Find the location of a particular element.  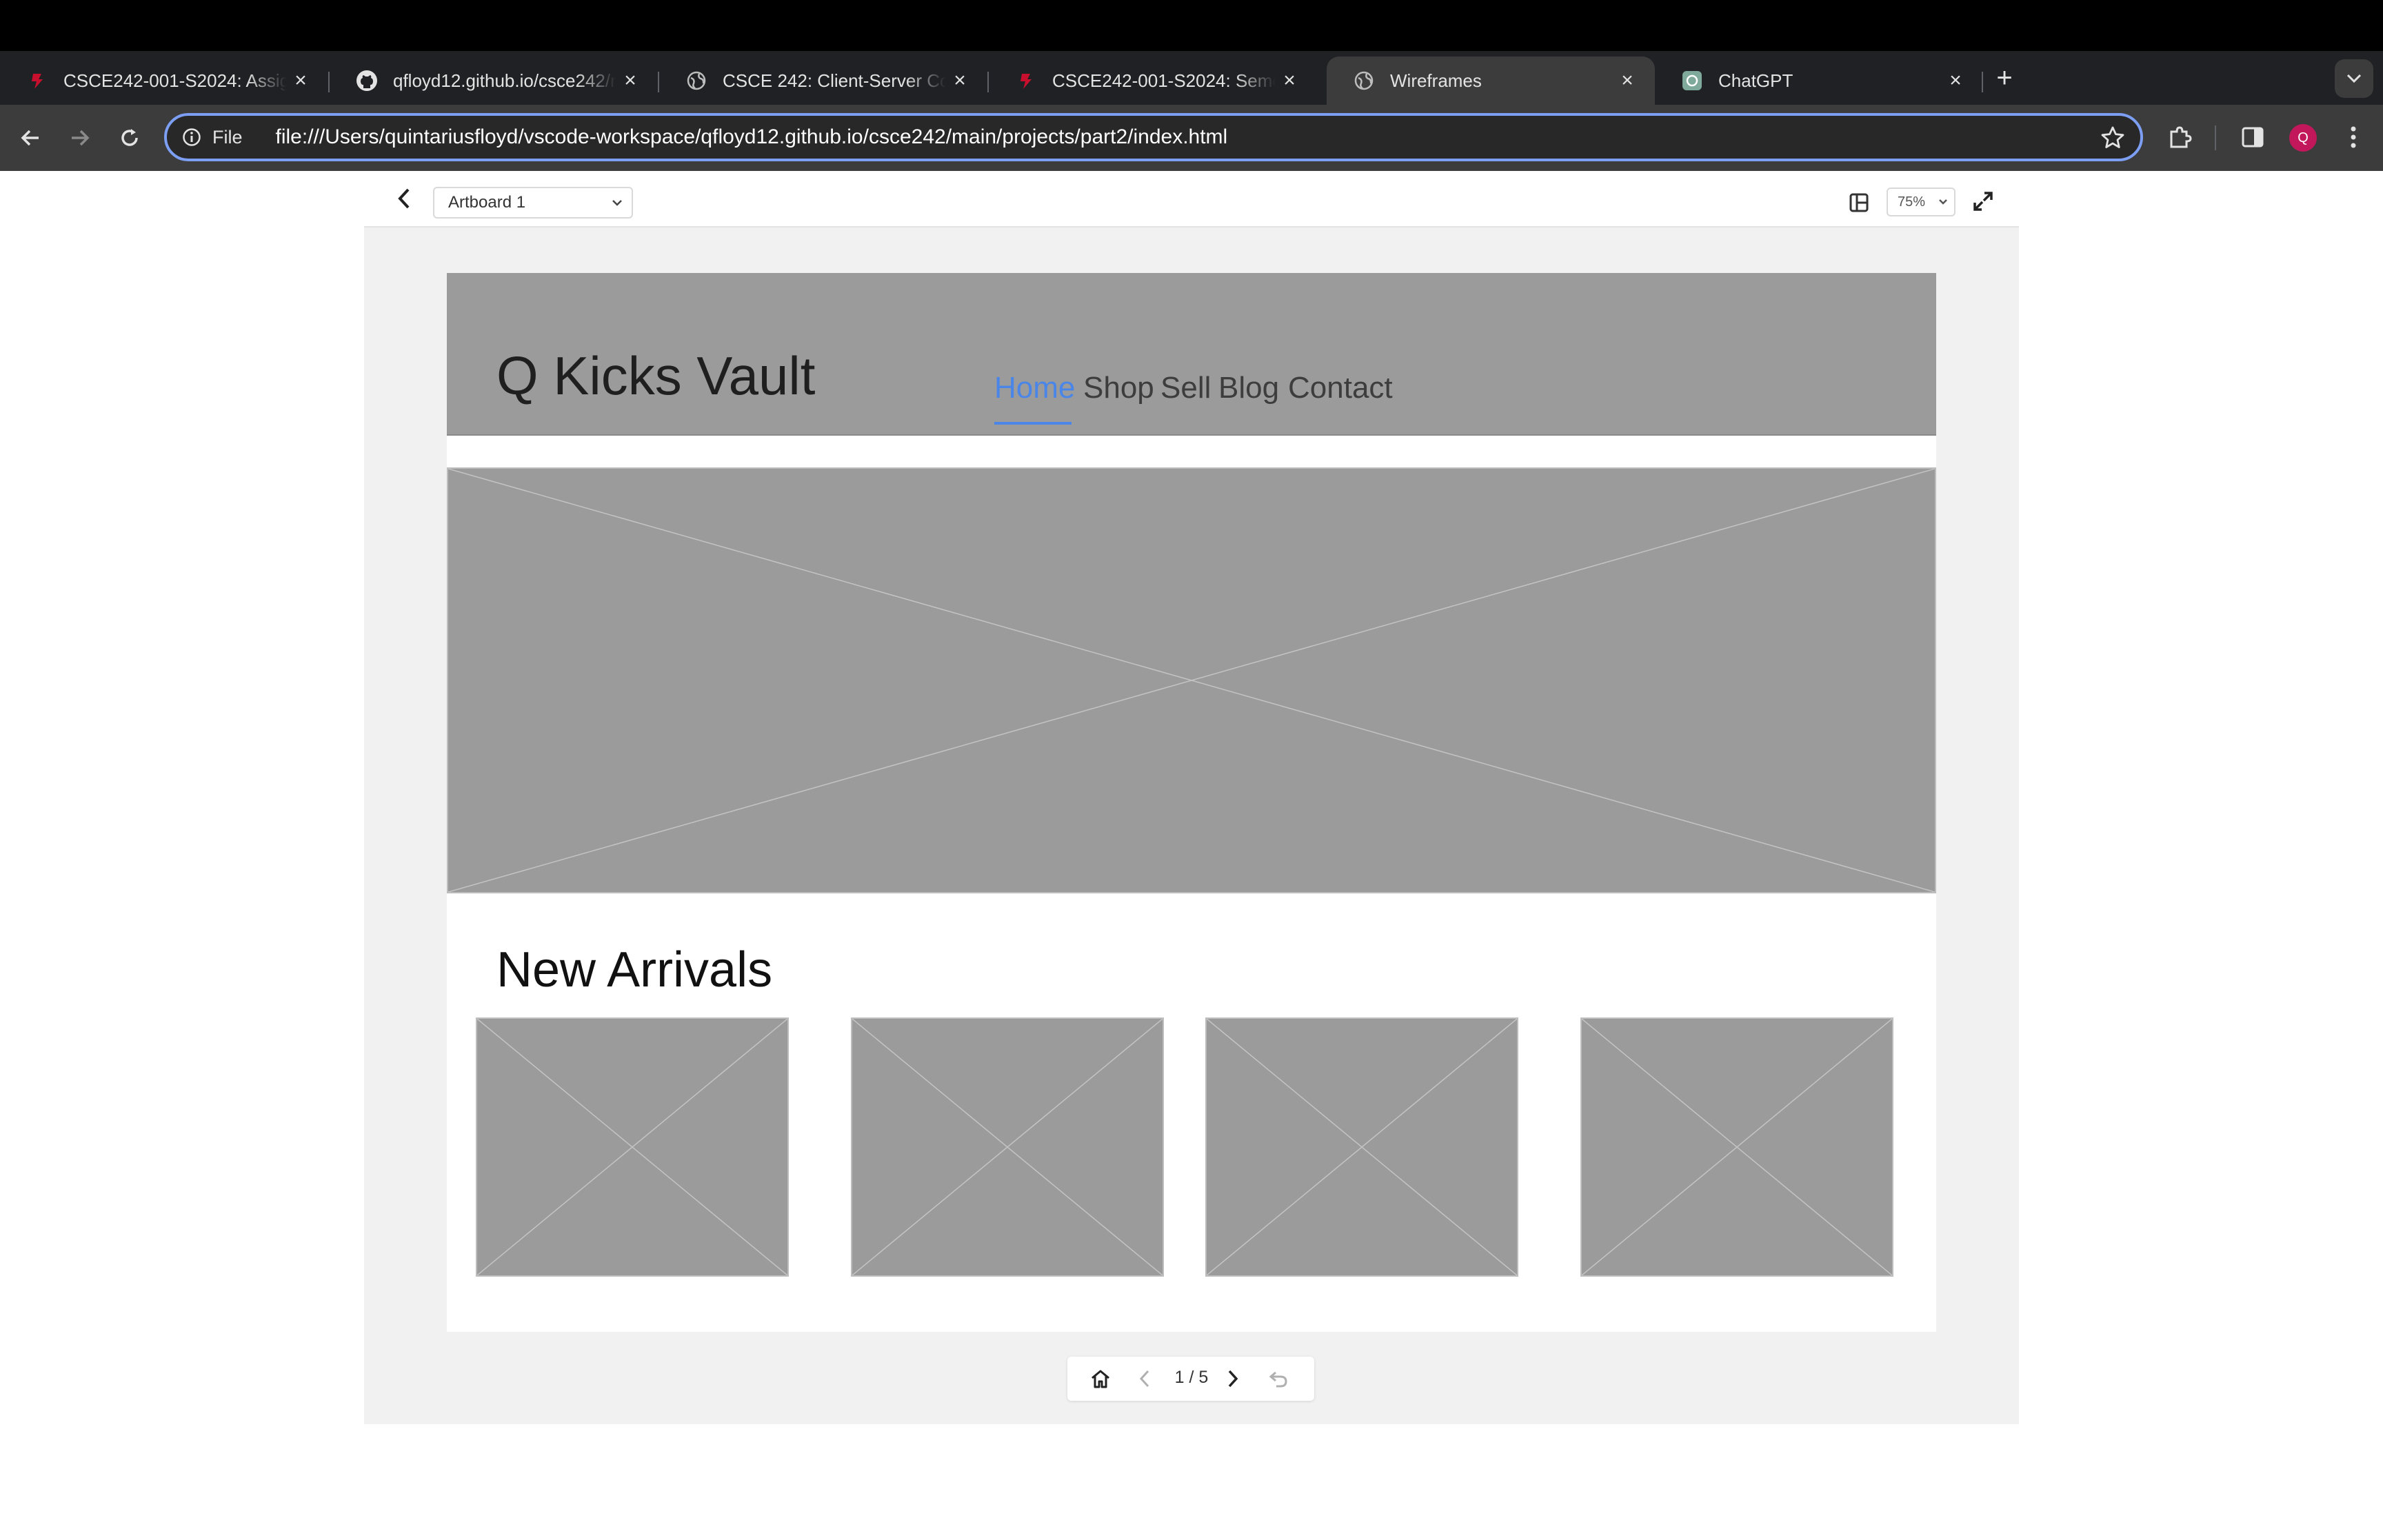

back-button is located at coordinates (30, 138).